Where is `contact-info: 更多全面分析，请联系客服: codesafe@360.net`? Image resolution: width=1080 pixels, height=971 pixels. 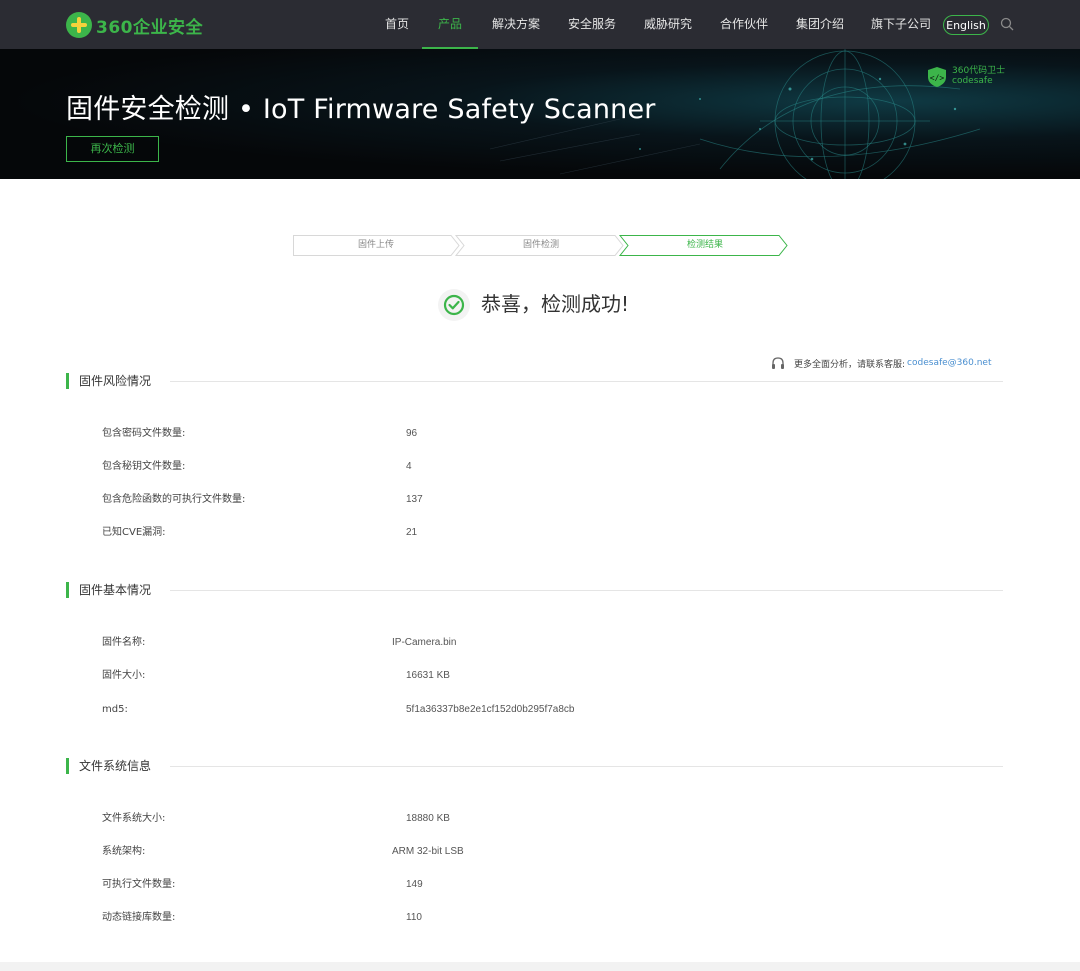 contact-info: 更多全面分析，请联系客服: codesafe@360.net is located at coordinates (880, 363).